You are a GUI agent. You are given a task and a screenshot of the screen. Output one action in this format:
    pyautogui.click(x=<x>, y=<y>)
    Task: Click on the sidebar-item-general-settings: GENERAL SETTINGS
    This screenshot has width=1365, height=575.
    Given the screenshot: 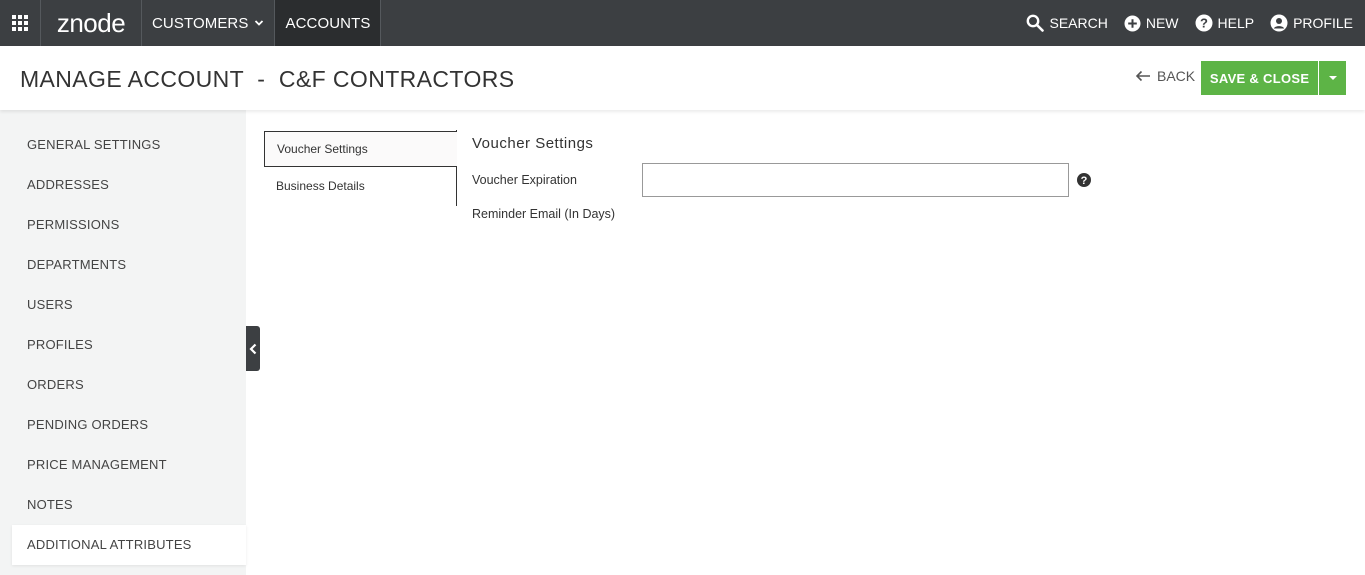 What is the action you would take?
    pyautogui.click(x=93, y=144)
    